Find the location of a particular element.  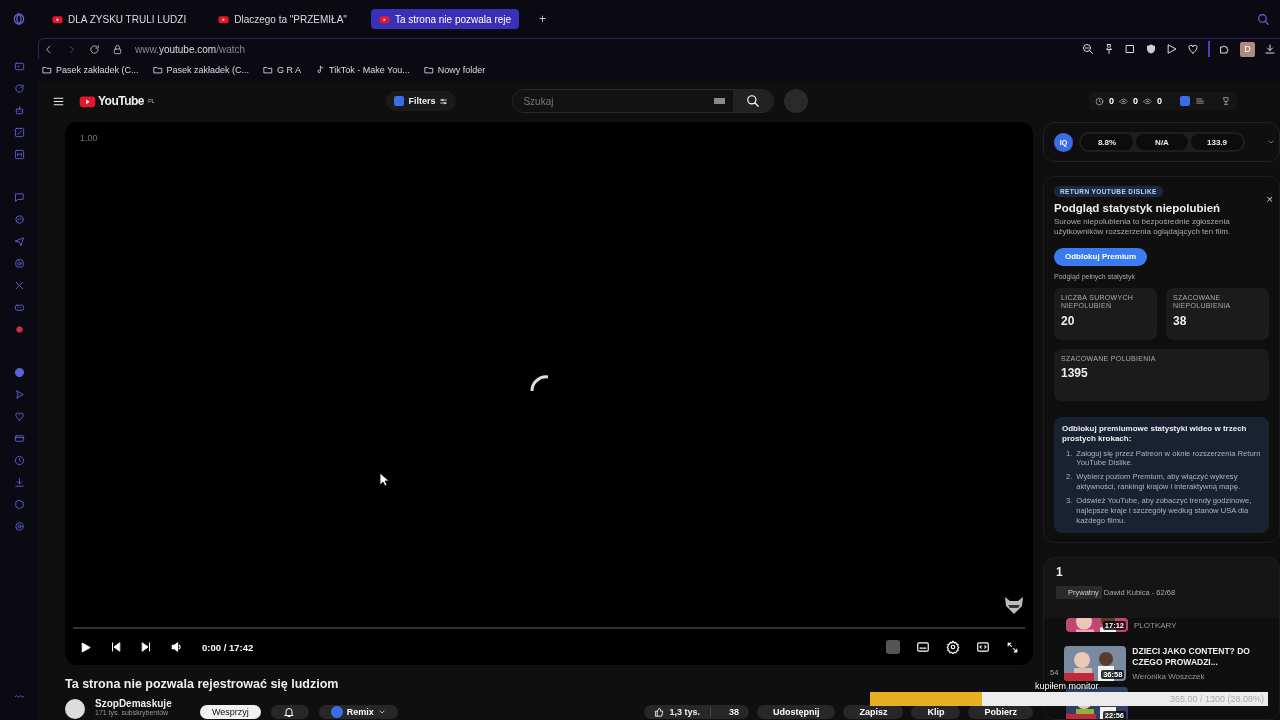

previous-icon is located at coordinates (116, 647).